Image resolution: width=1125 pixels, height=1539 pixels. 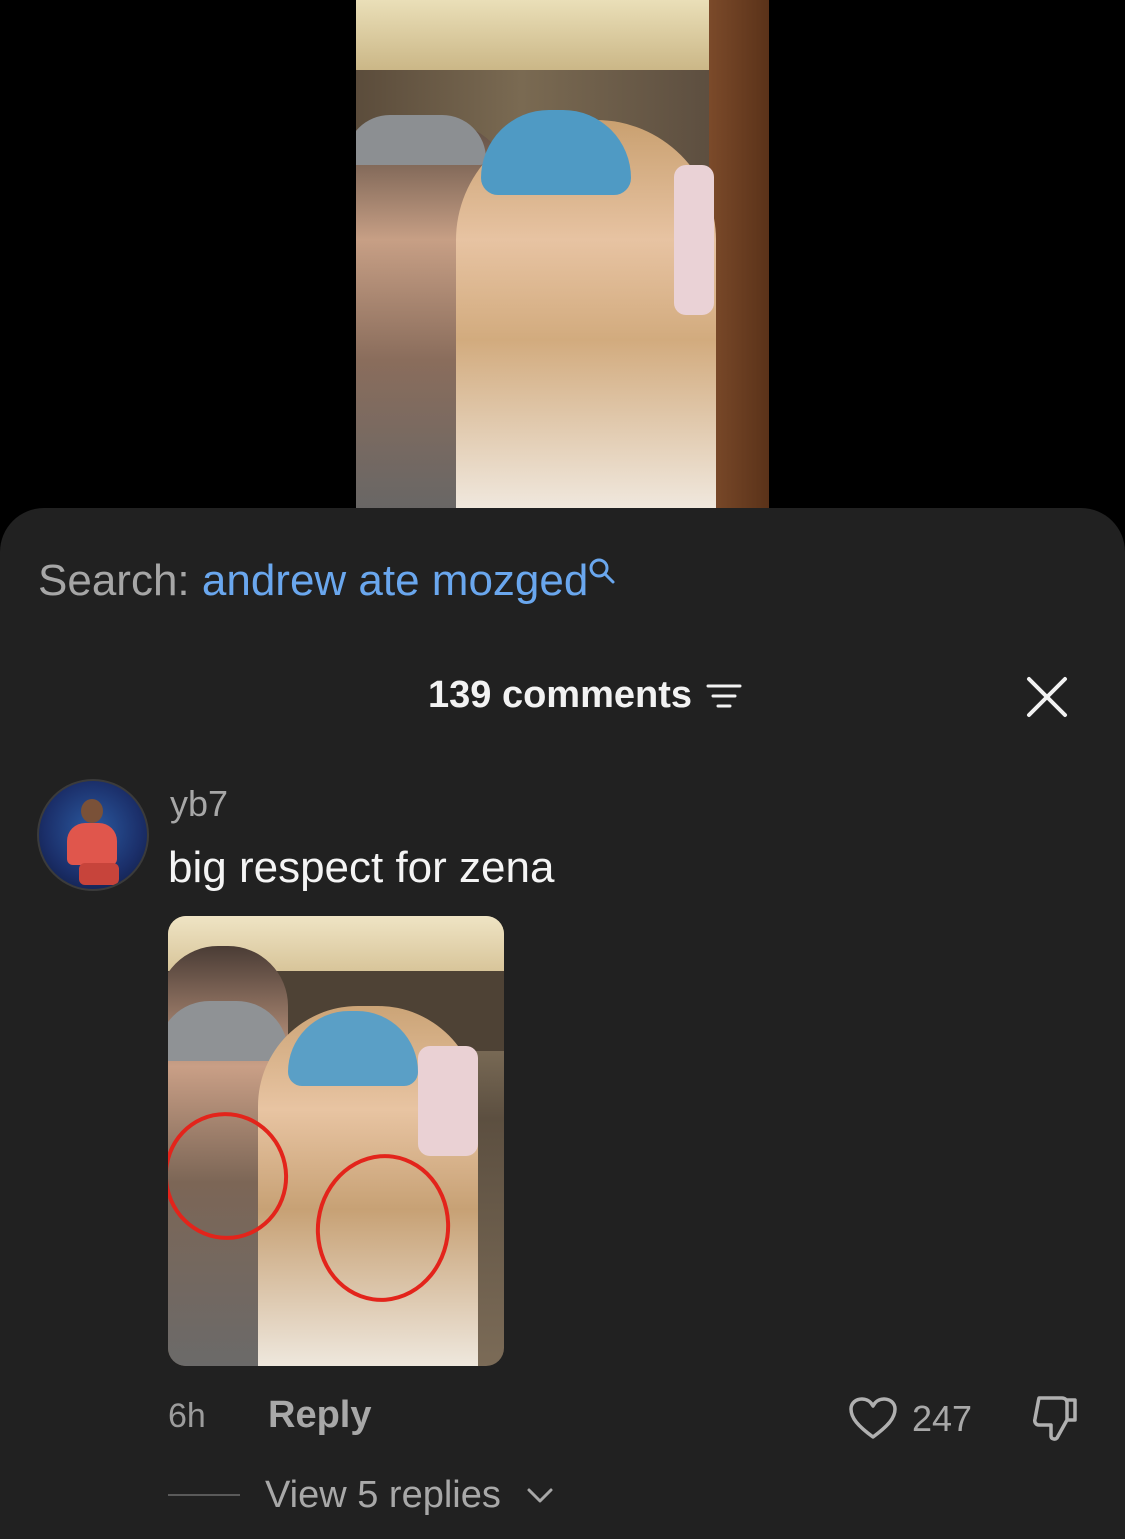 I want to click on close-icon, so click(x=1047, y=697).